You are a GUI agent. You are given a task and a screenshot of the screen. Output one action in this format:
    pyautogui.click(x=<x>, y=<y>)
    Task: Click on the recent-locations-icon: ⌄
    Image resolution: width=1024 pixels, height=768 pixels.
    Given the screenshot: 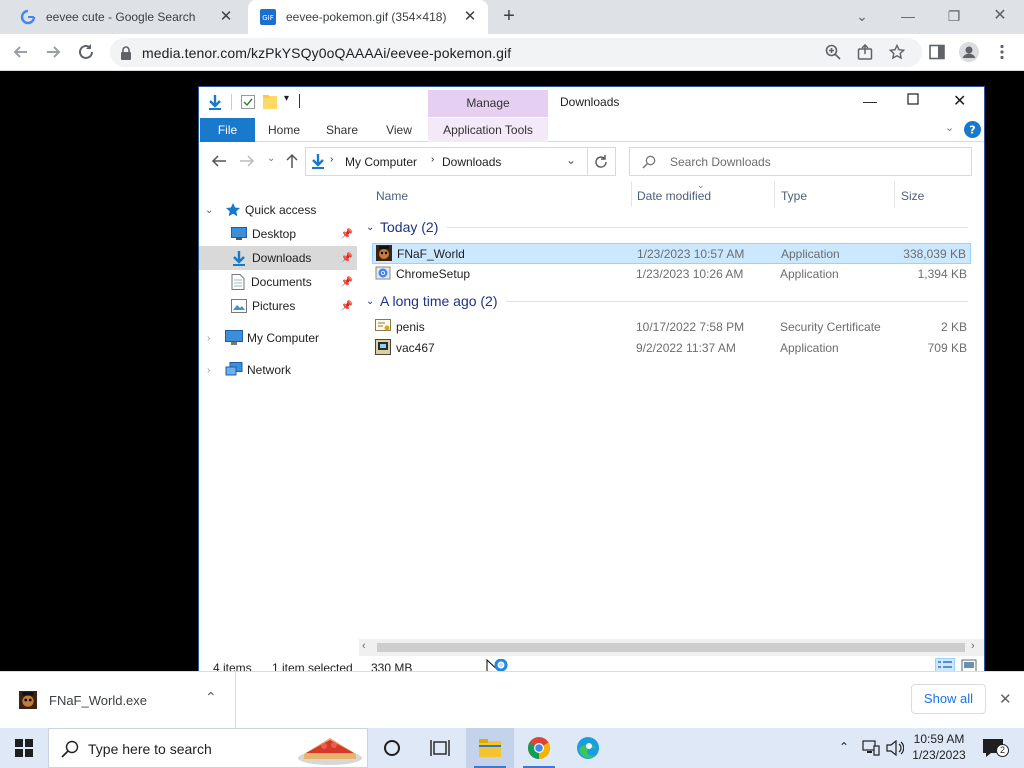 What is the action you would take?
    pyautogui.click(x=271, y=158)
    